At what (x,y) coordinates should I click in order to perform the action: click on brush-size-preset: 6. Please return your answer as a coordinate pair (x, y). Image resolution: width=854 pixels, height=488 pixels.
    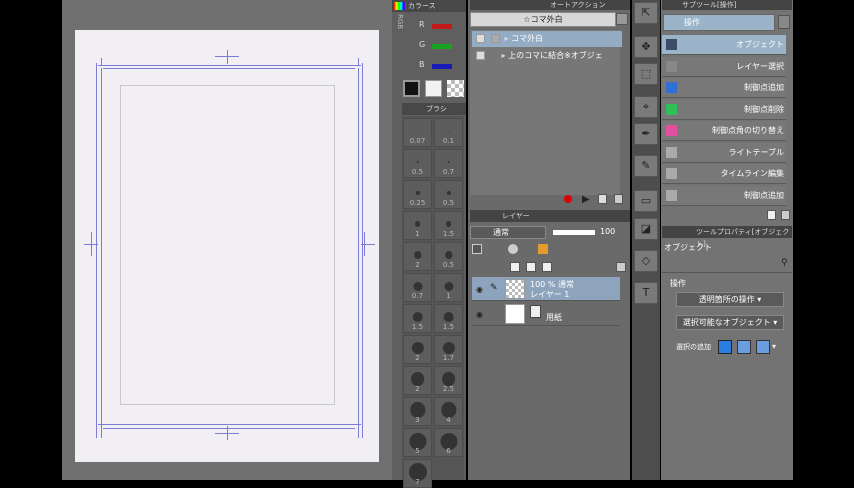
    Looking at the image, I should click on (448, 442).